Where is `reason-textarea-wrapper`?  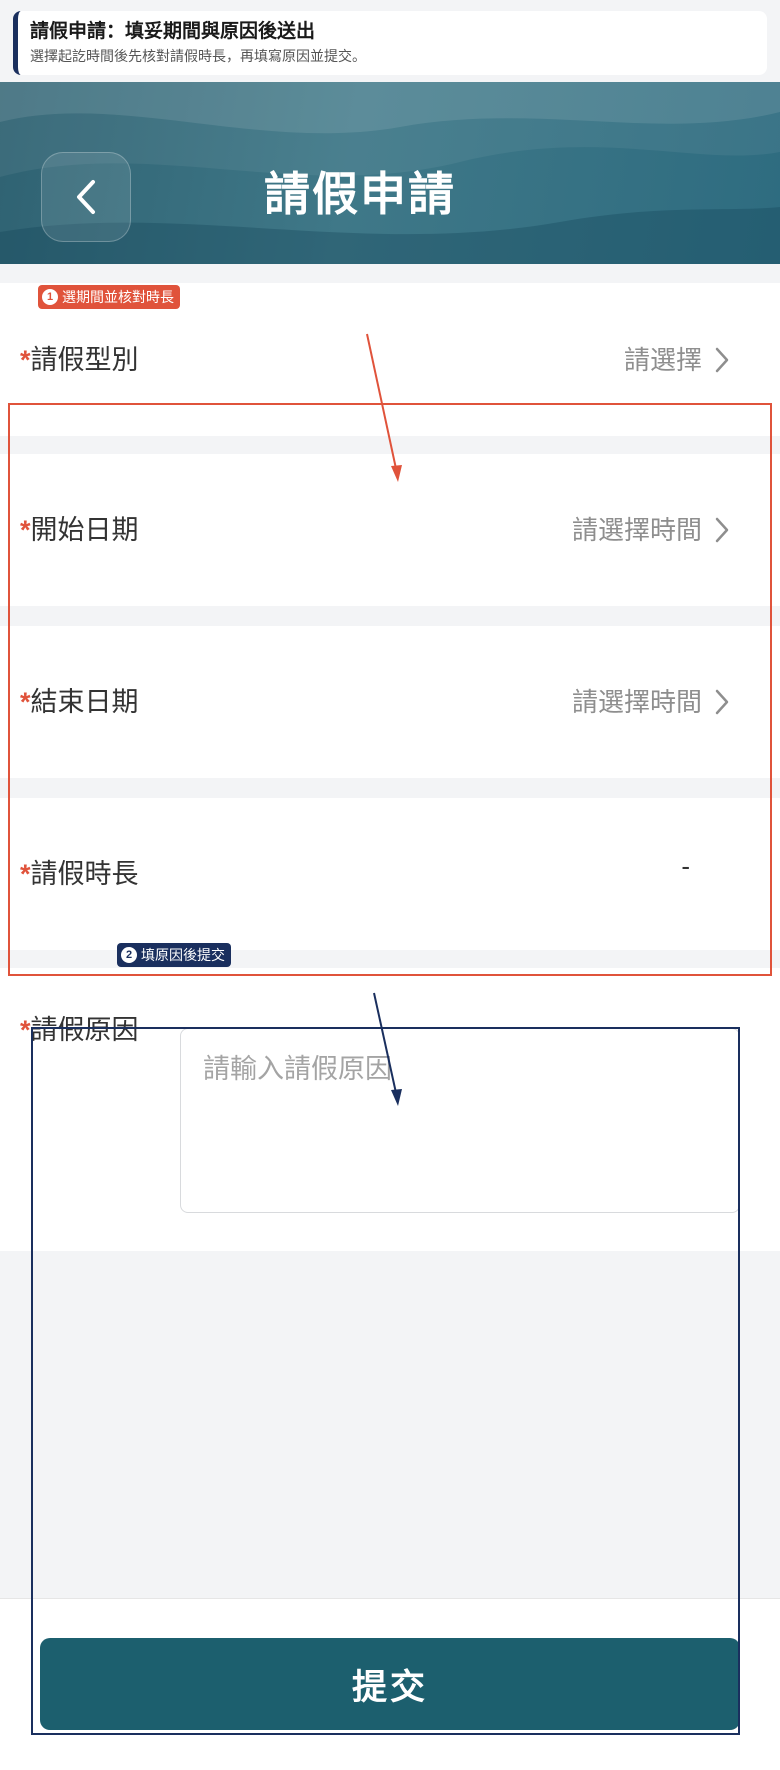
reason-textarea-wrapper is located at coordinates (460, 1120).